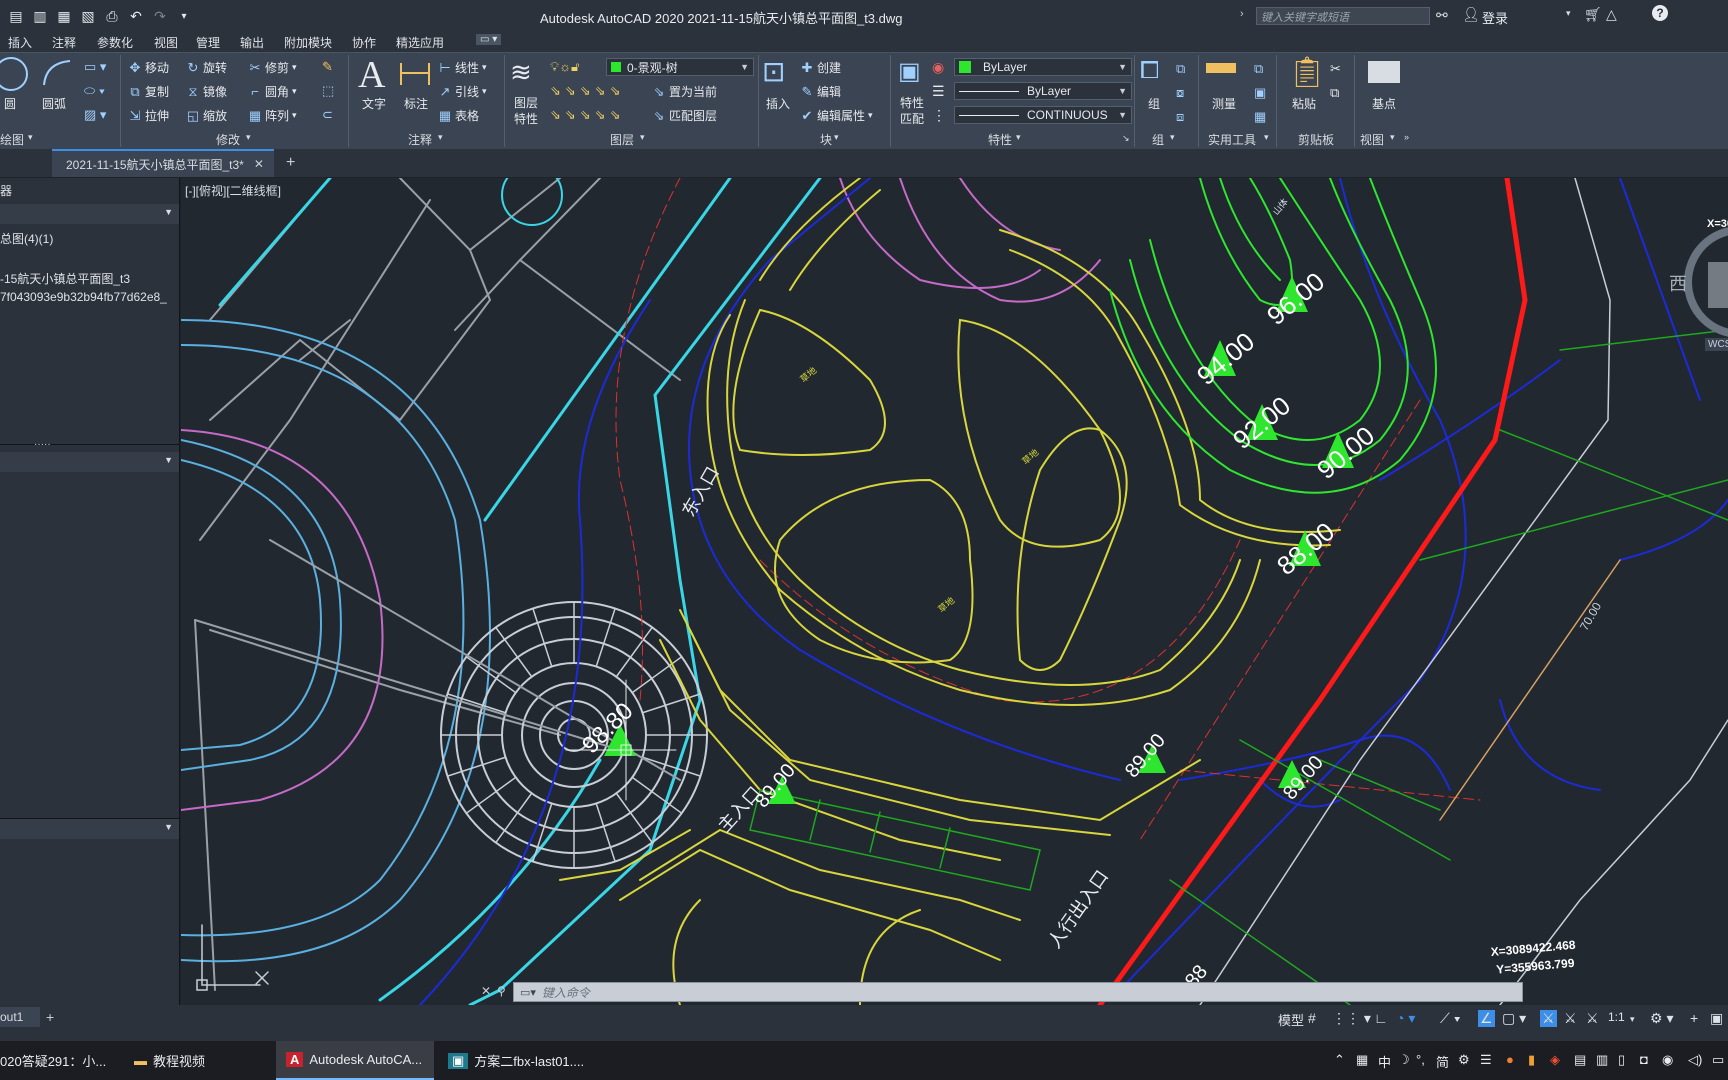 The image size is (1728, 1080). What do you see at coordinates (184, 16) in the screenshot?
I see `customize-qa-icon: ▾` at bounding box center [184, 16].